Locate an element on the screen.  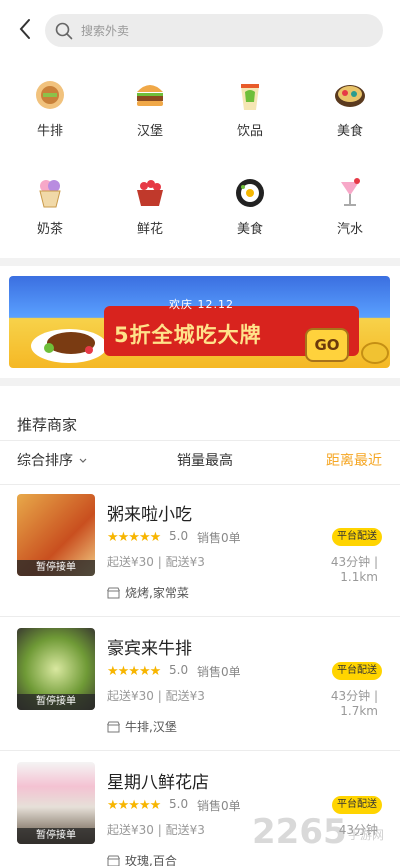
drink-cup-icon is located at coordinates (250, 95).